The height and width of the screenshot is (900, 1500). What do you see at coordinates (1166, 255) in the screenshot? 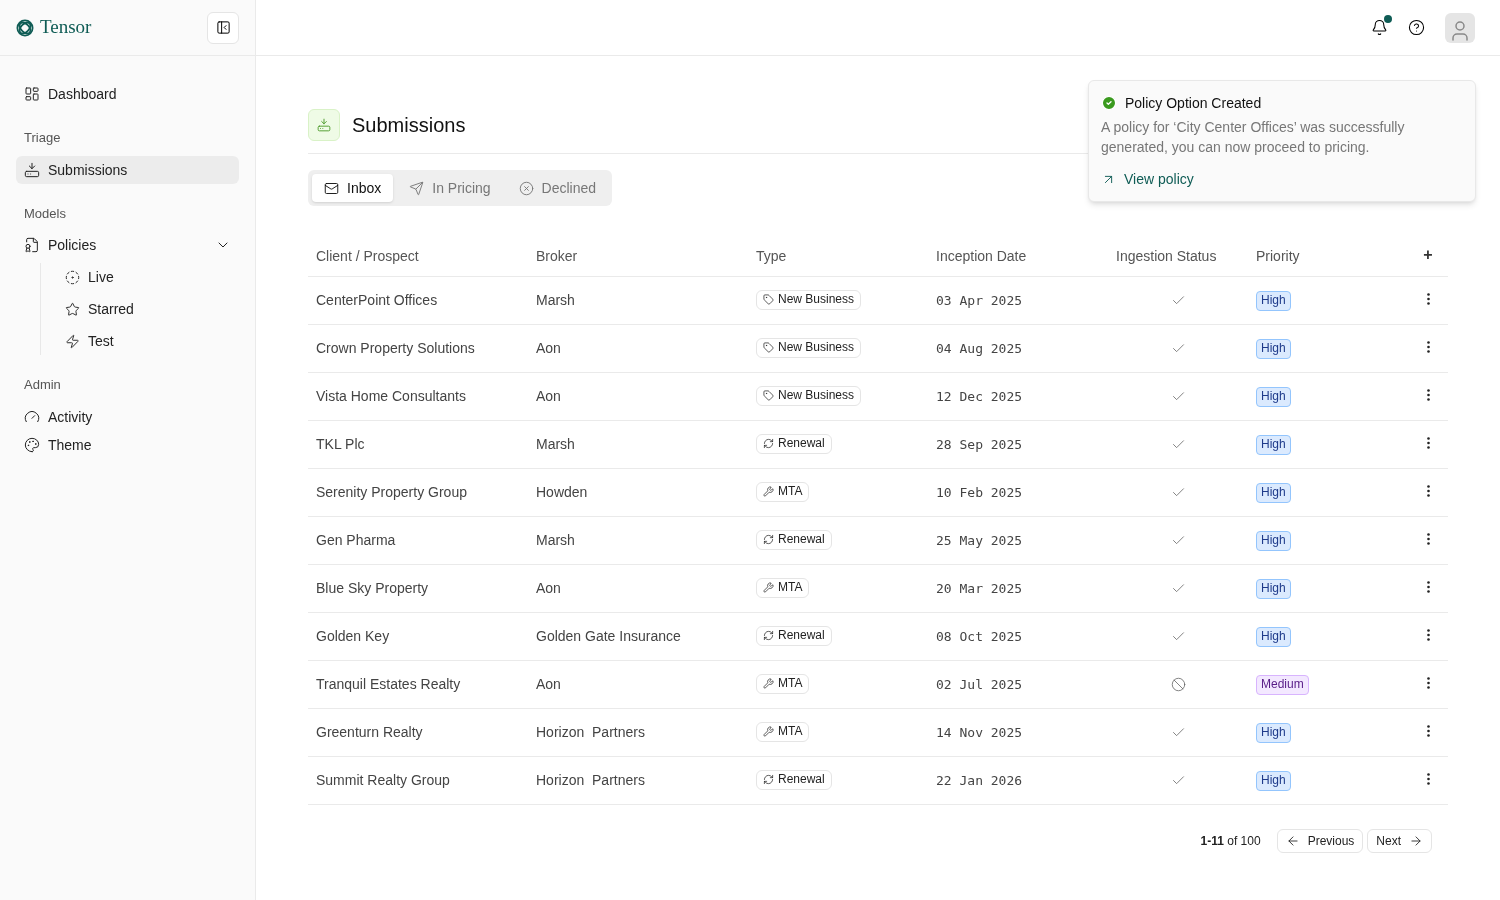
I see `column-header: Ingestion Status` at bounding box center [1166, 255].